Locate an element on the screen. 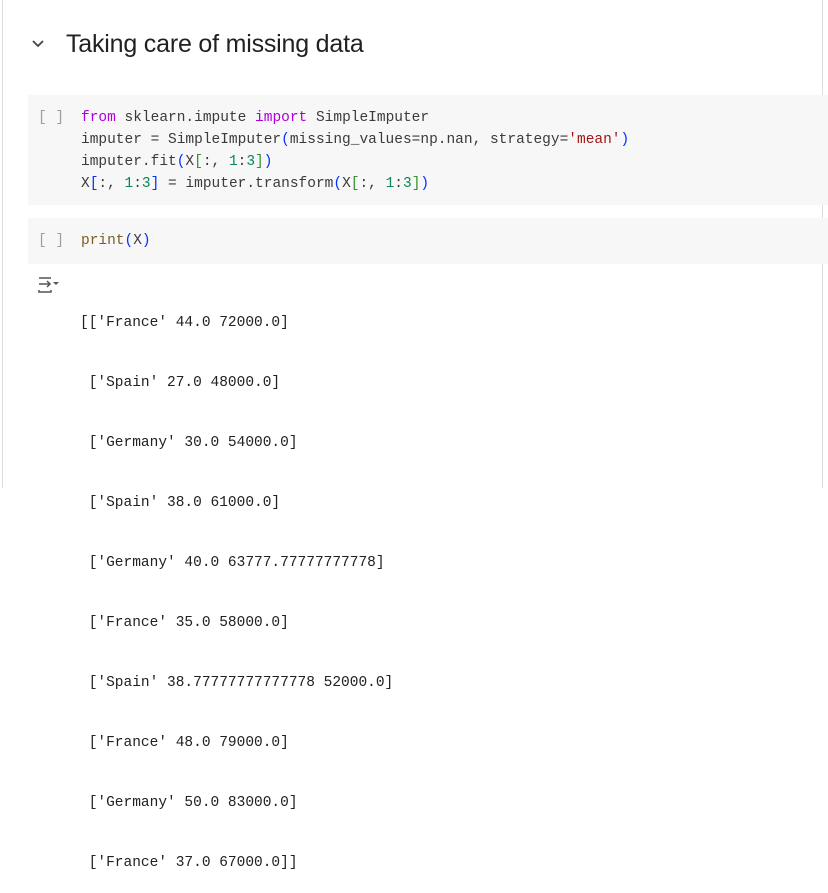  output-line: ['Germany' 50.0 83000.0] is located at coordinates (189, 803).